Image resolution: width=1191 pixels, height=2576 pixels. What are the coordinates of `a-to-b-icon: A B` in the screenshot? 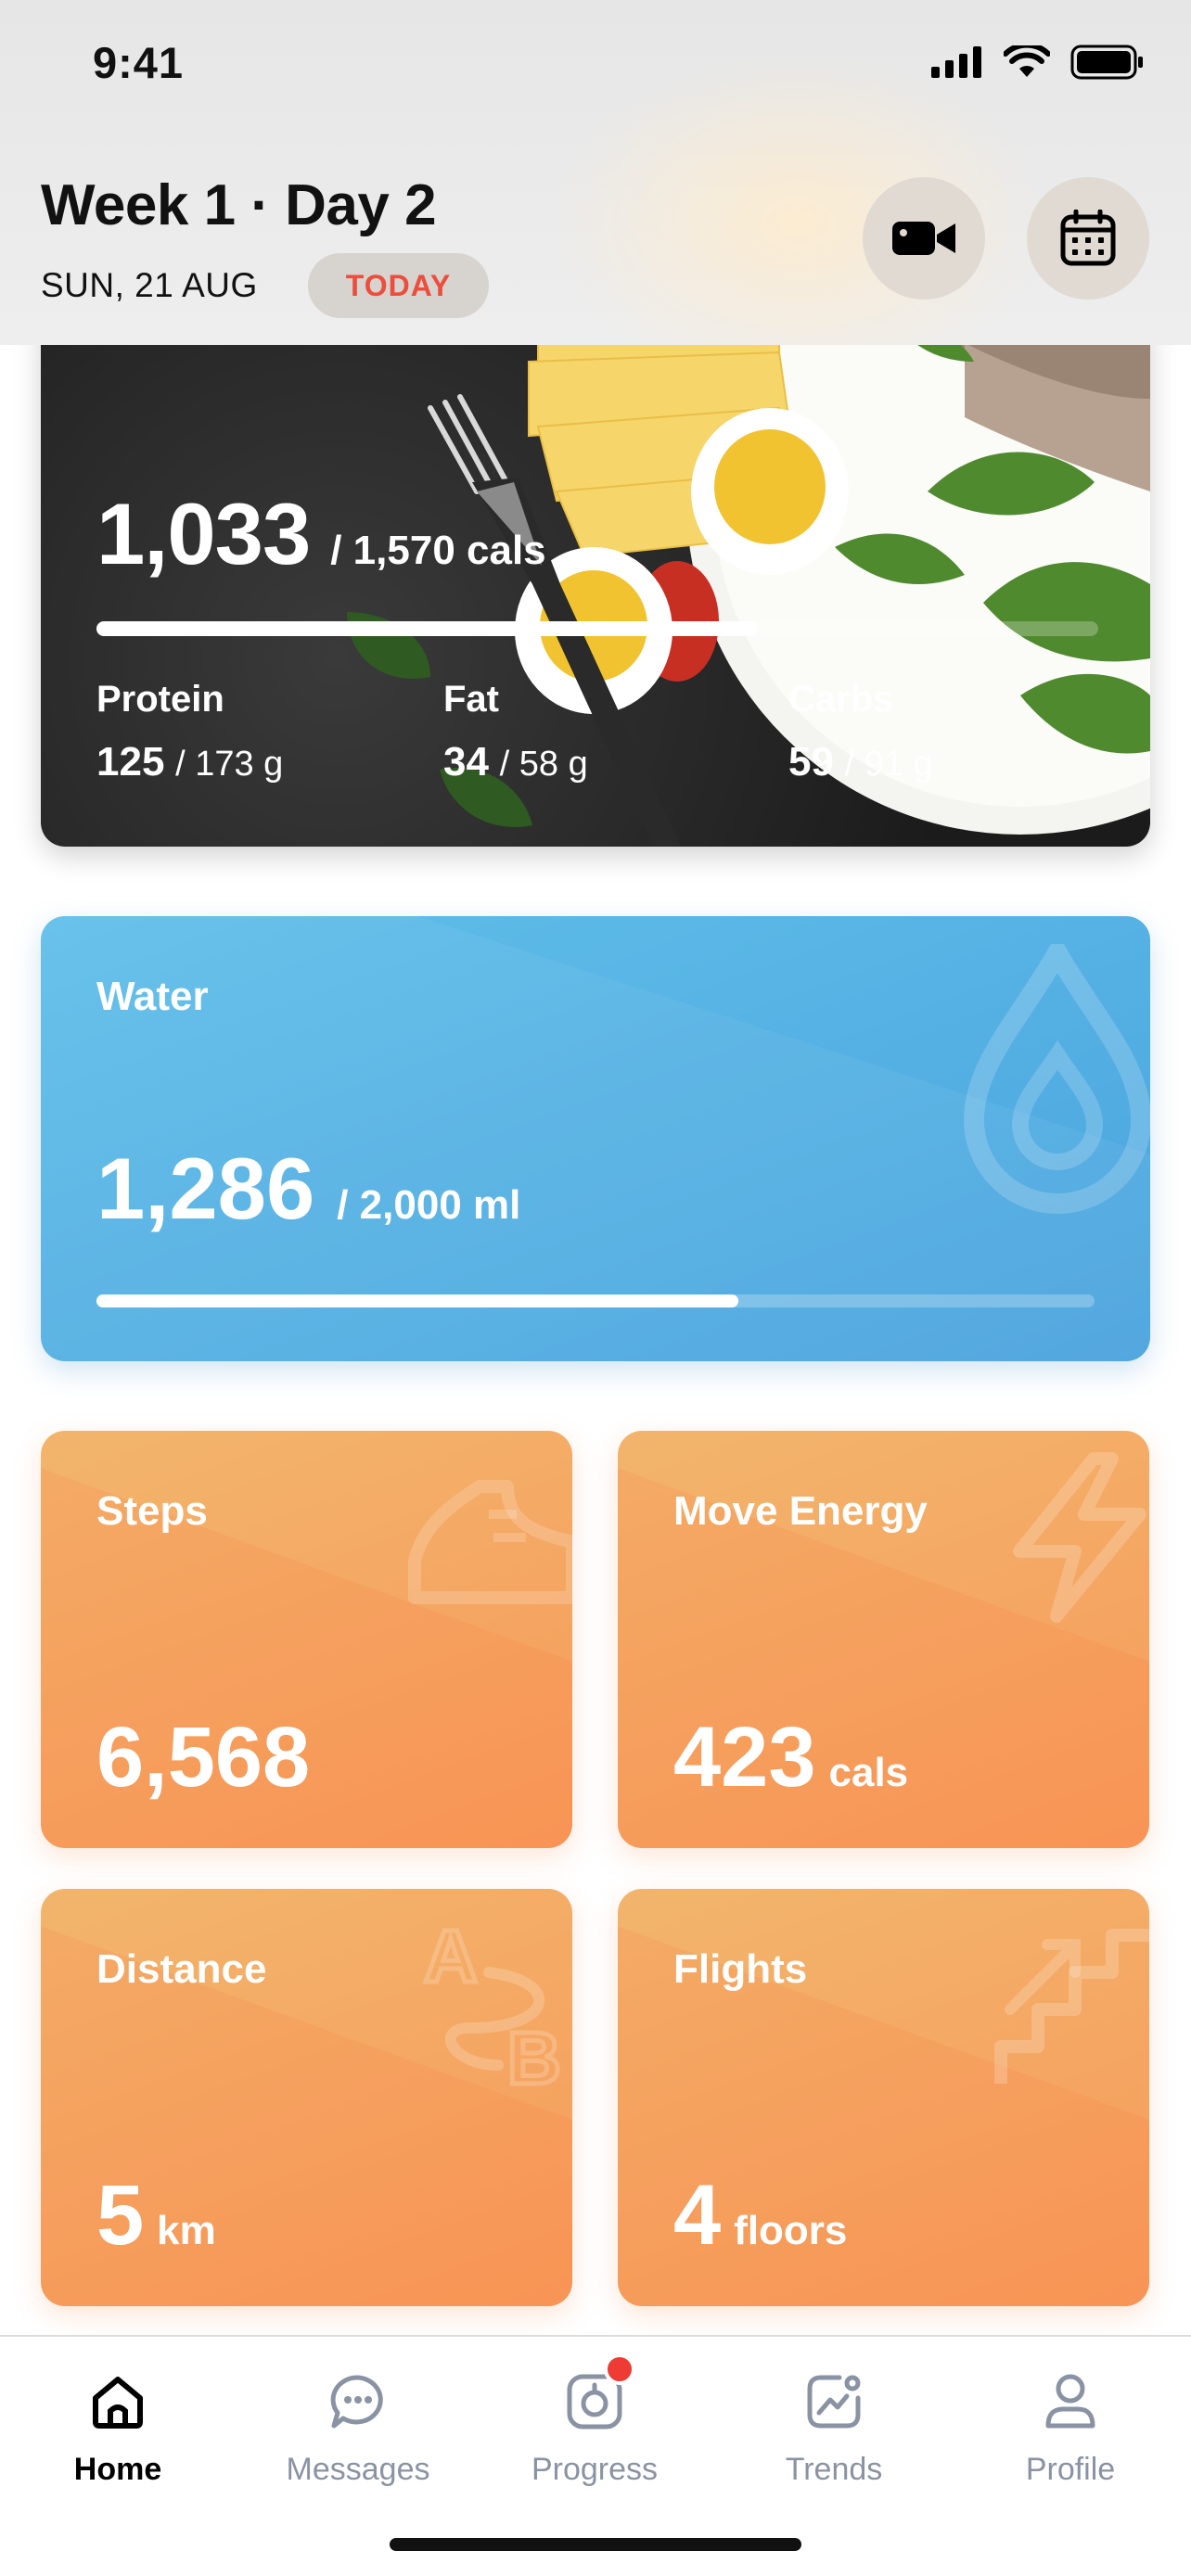 It's located at (493, 2004).